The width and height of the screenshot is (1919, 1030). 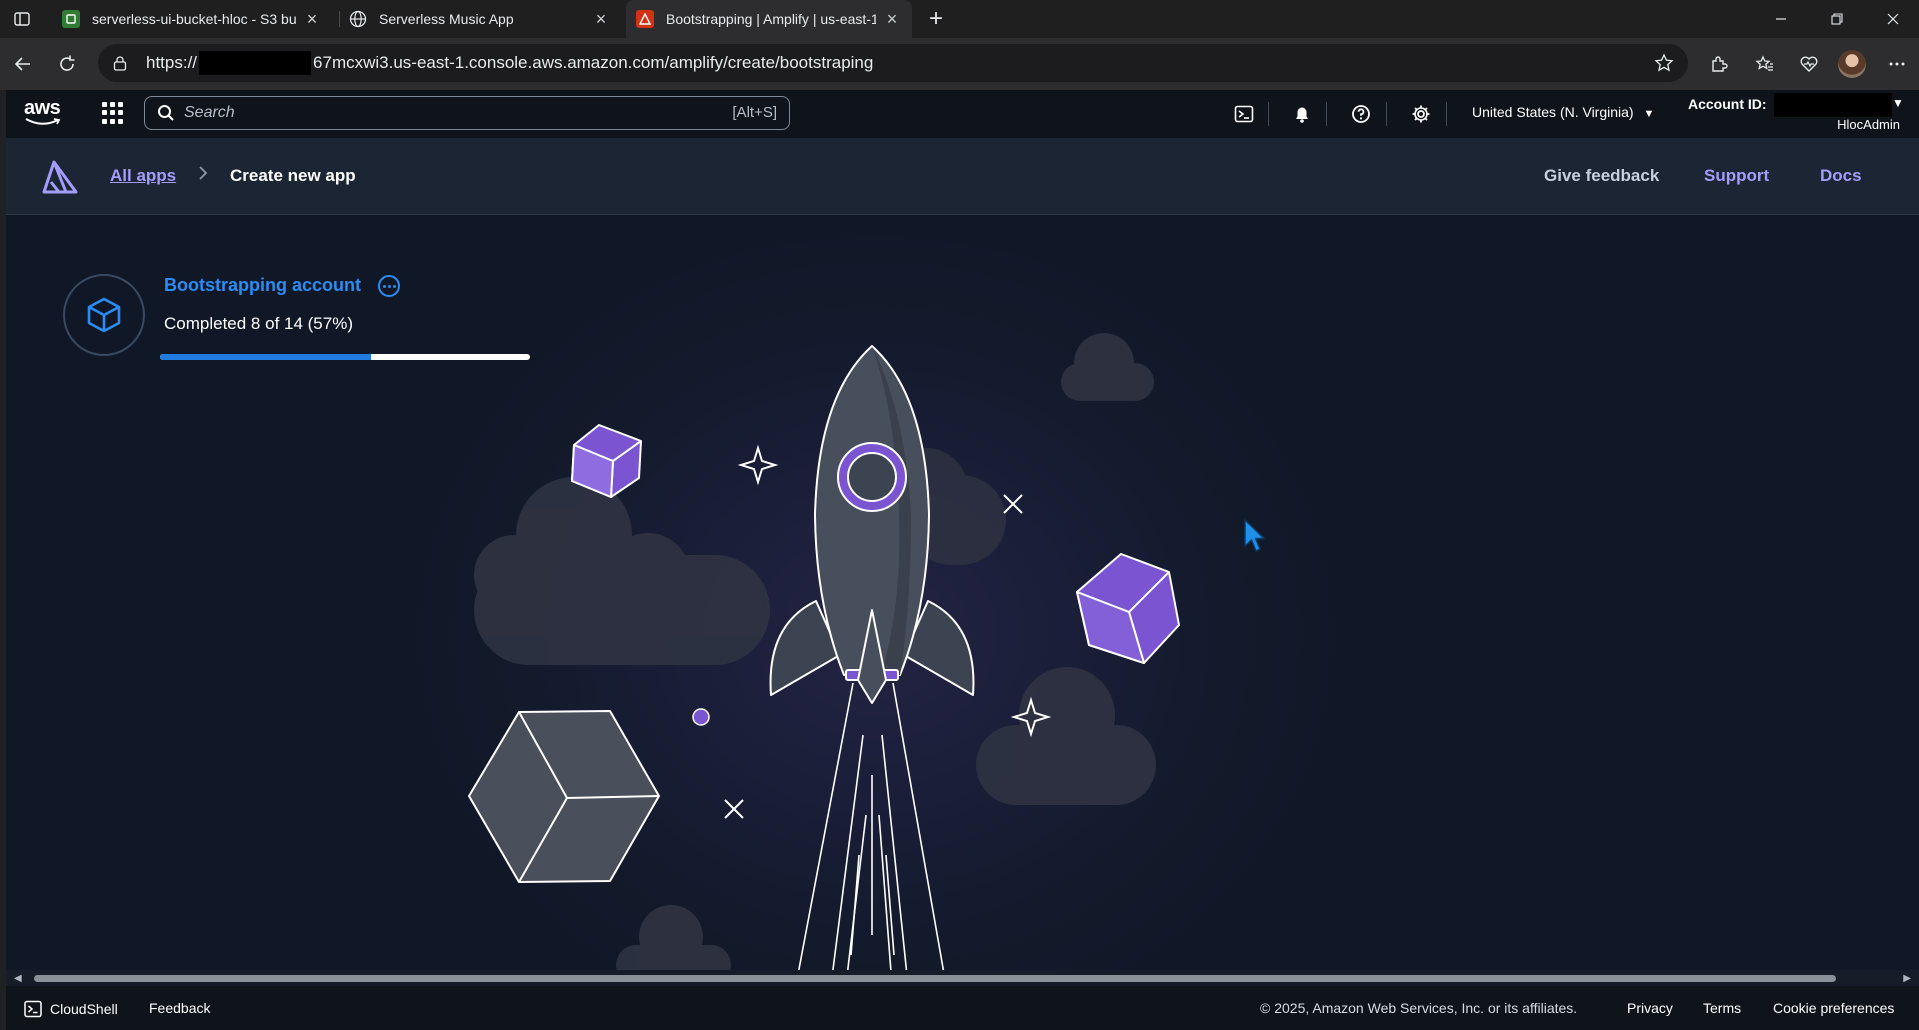 I want to click on close-window-button, so click(x=1892, y=19).